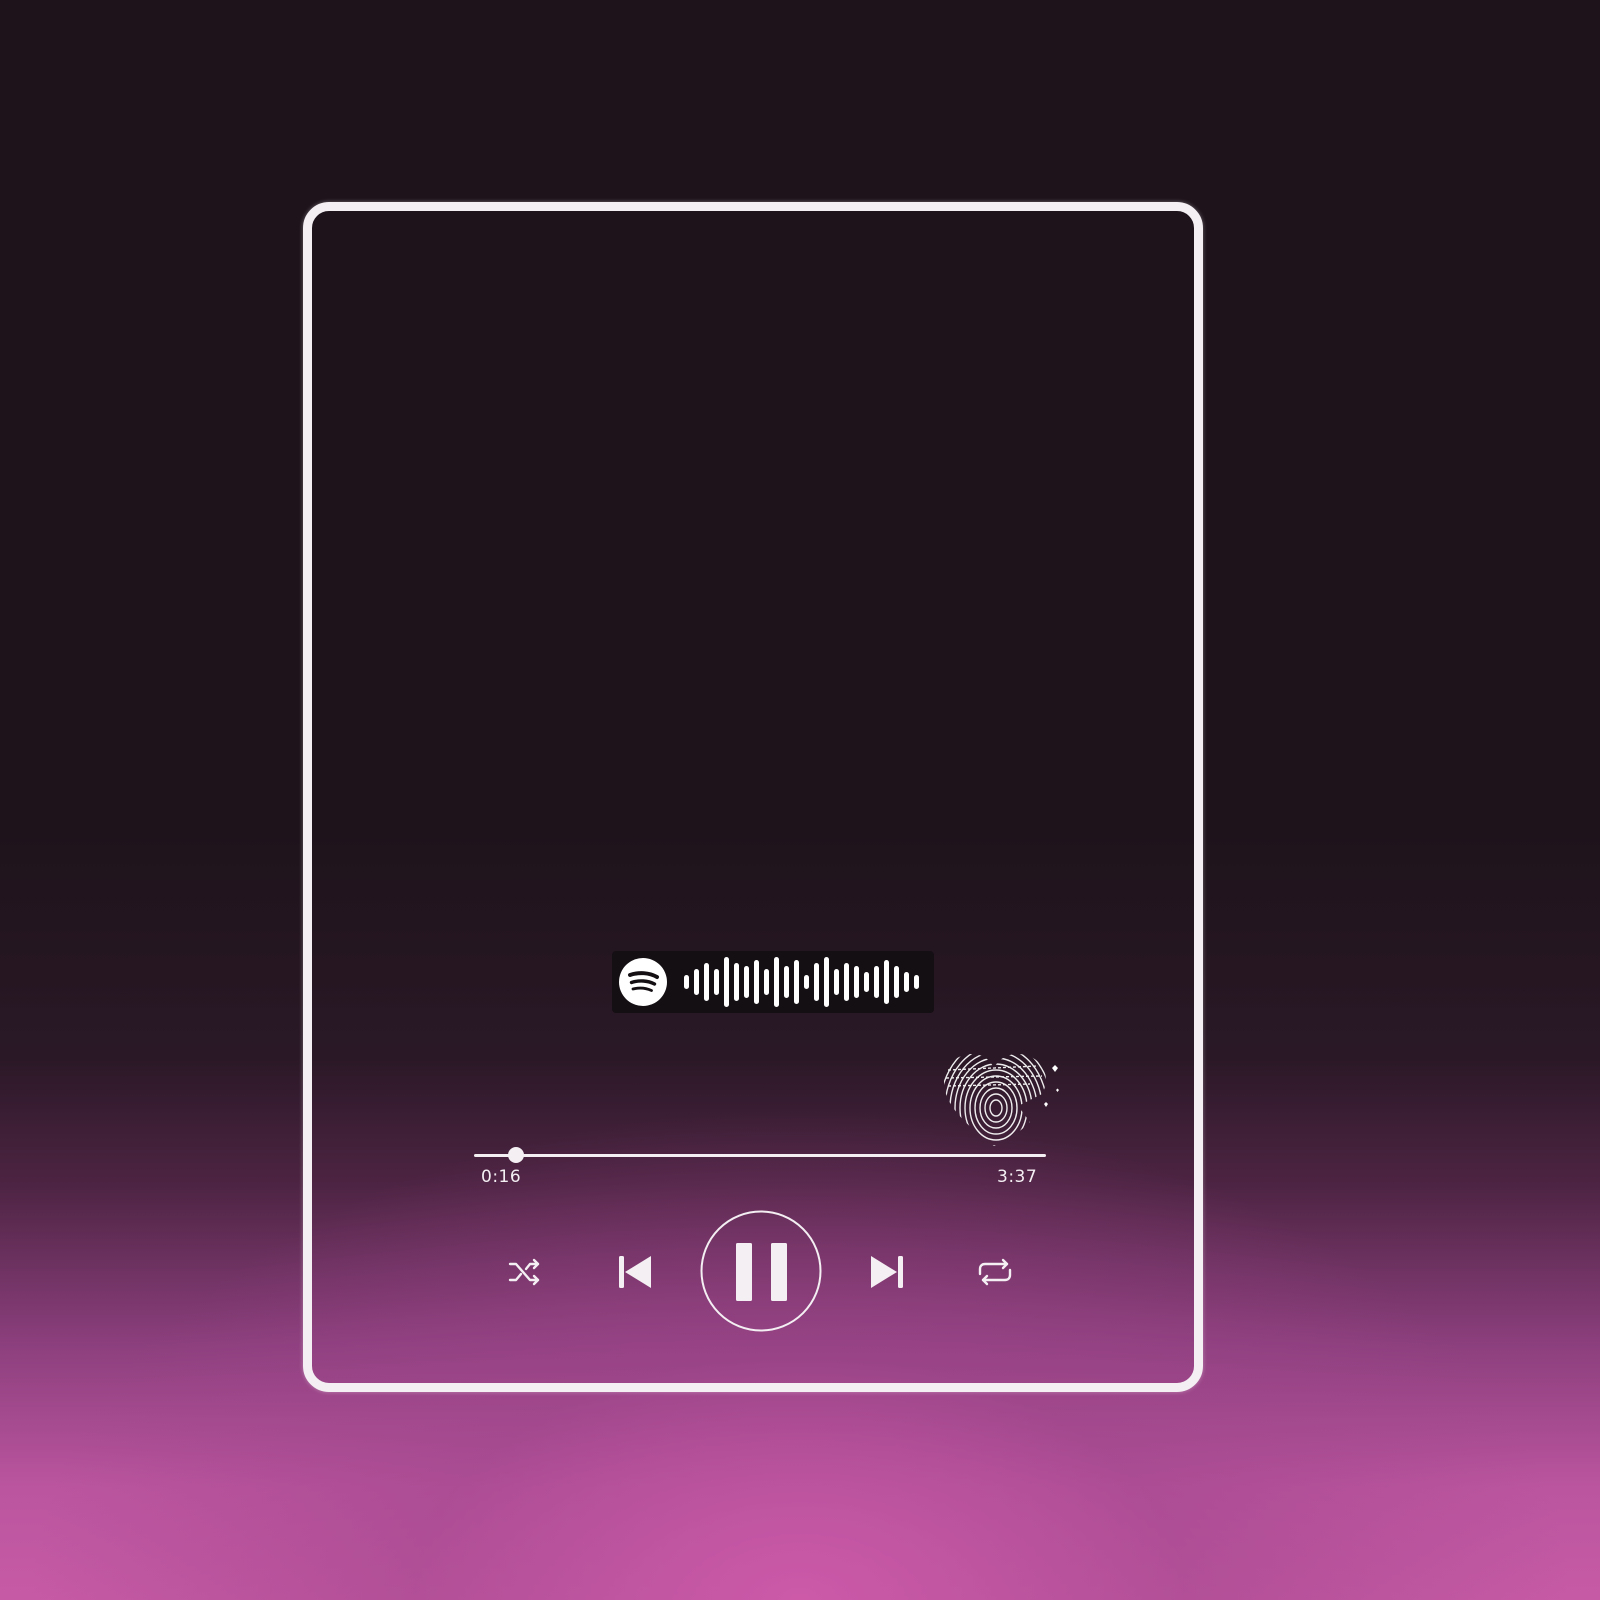 This screenshot has width=1600, height=1600. I want to click on spotify-logo-icon, so click(643, 982).